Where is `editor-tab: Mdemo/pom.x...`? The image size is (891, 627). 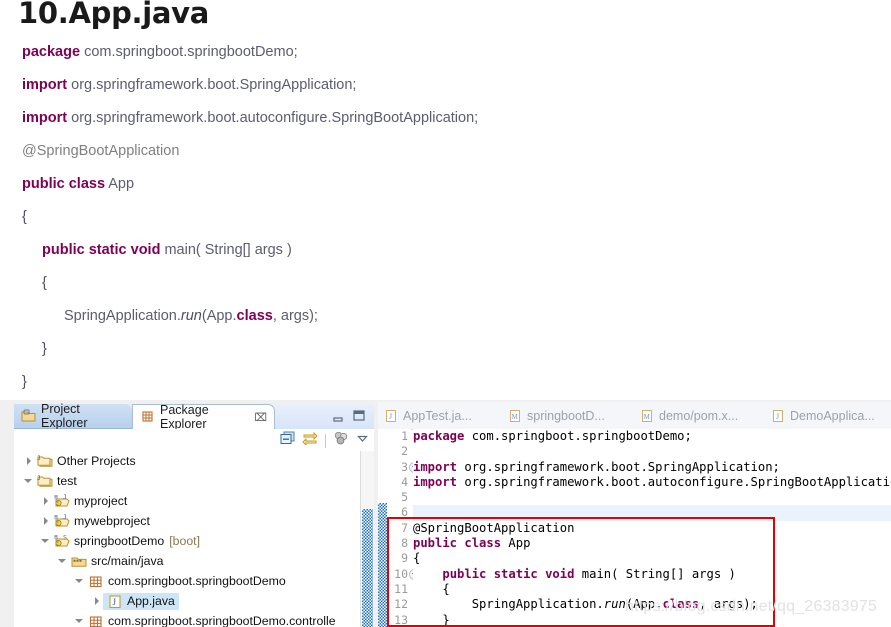 editor-tab: Mdemo/pom.x... is located at coordinates (689, 416).